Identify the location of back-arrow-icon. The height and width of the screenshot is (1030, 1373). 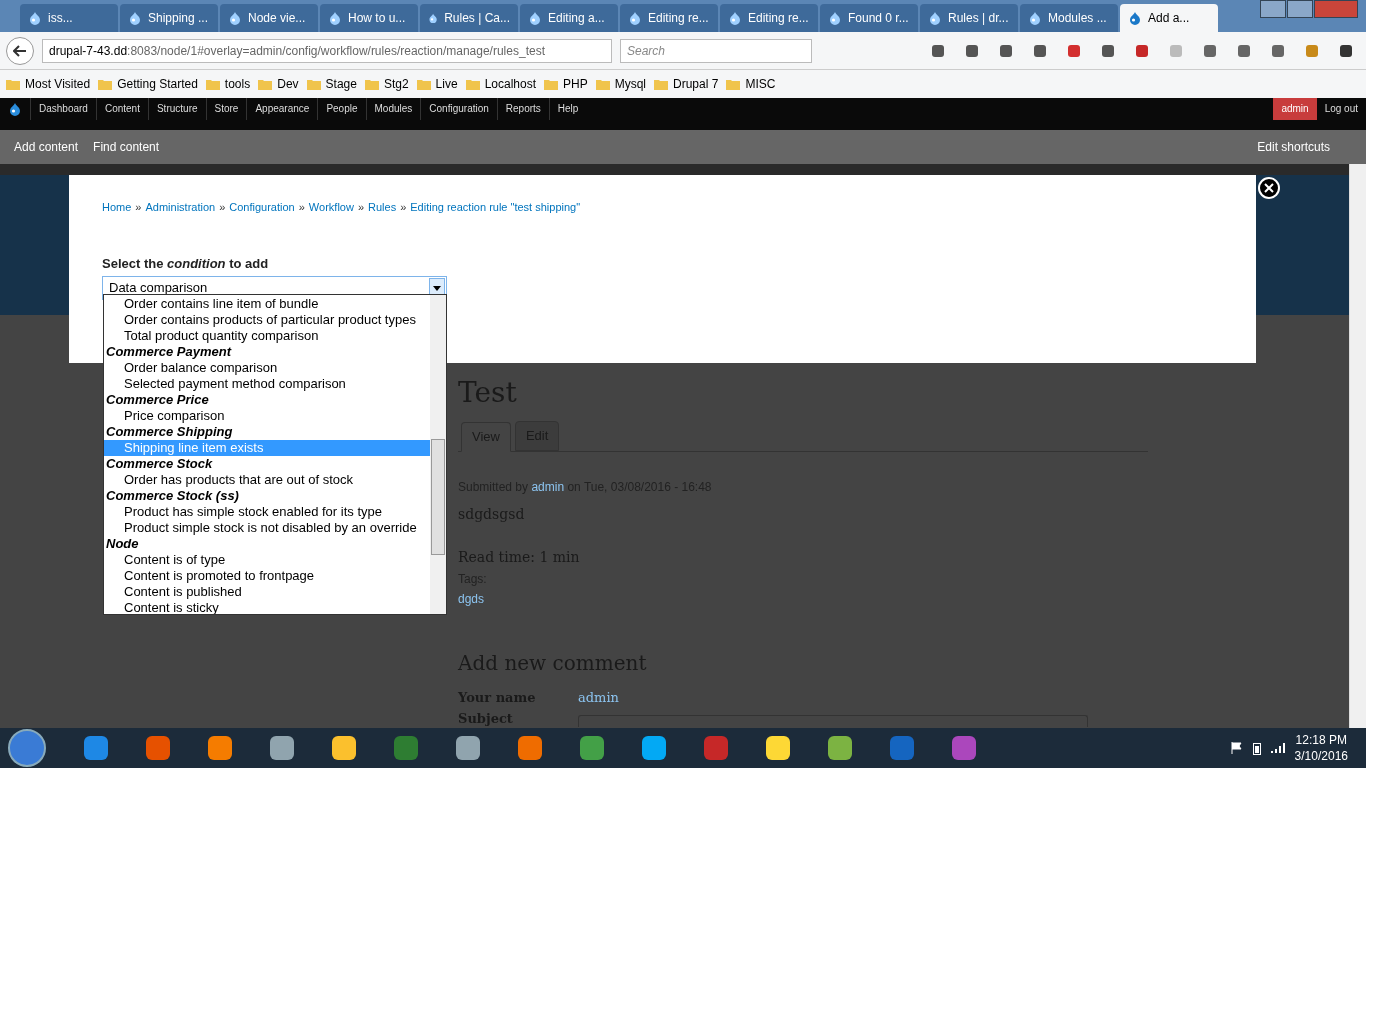
(20, 50).